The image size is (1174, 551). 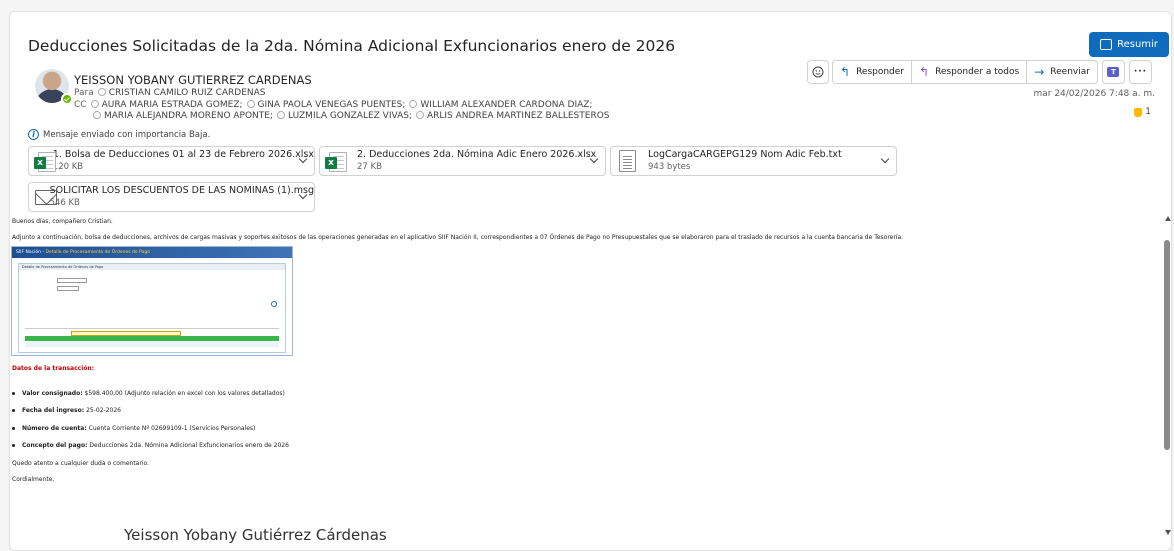 What do you see at coordinates (255, 535) in the screenshot?
I see `signature-name: Yeisson Yobany Gutiérrez Cárdenas` at bounding box center [255, 535].